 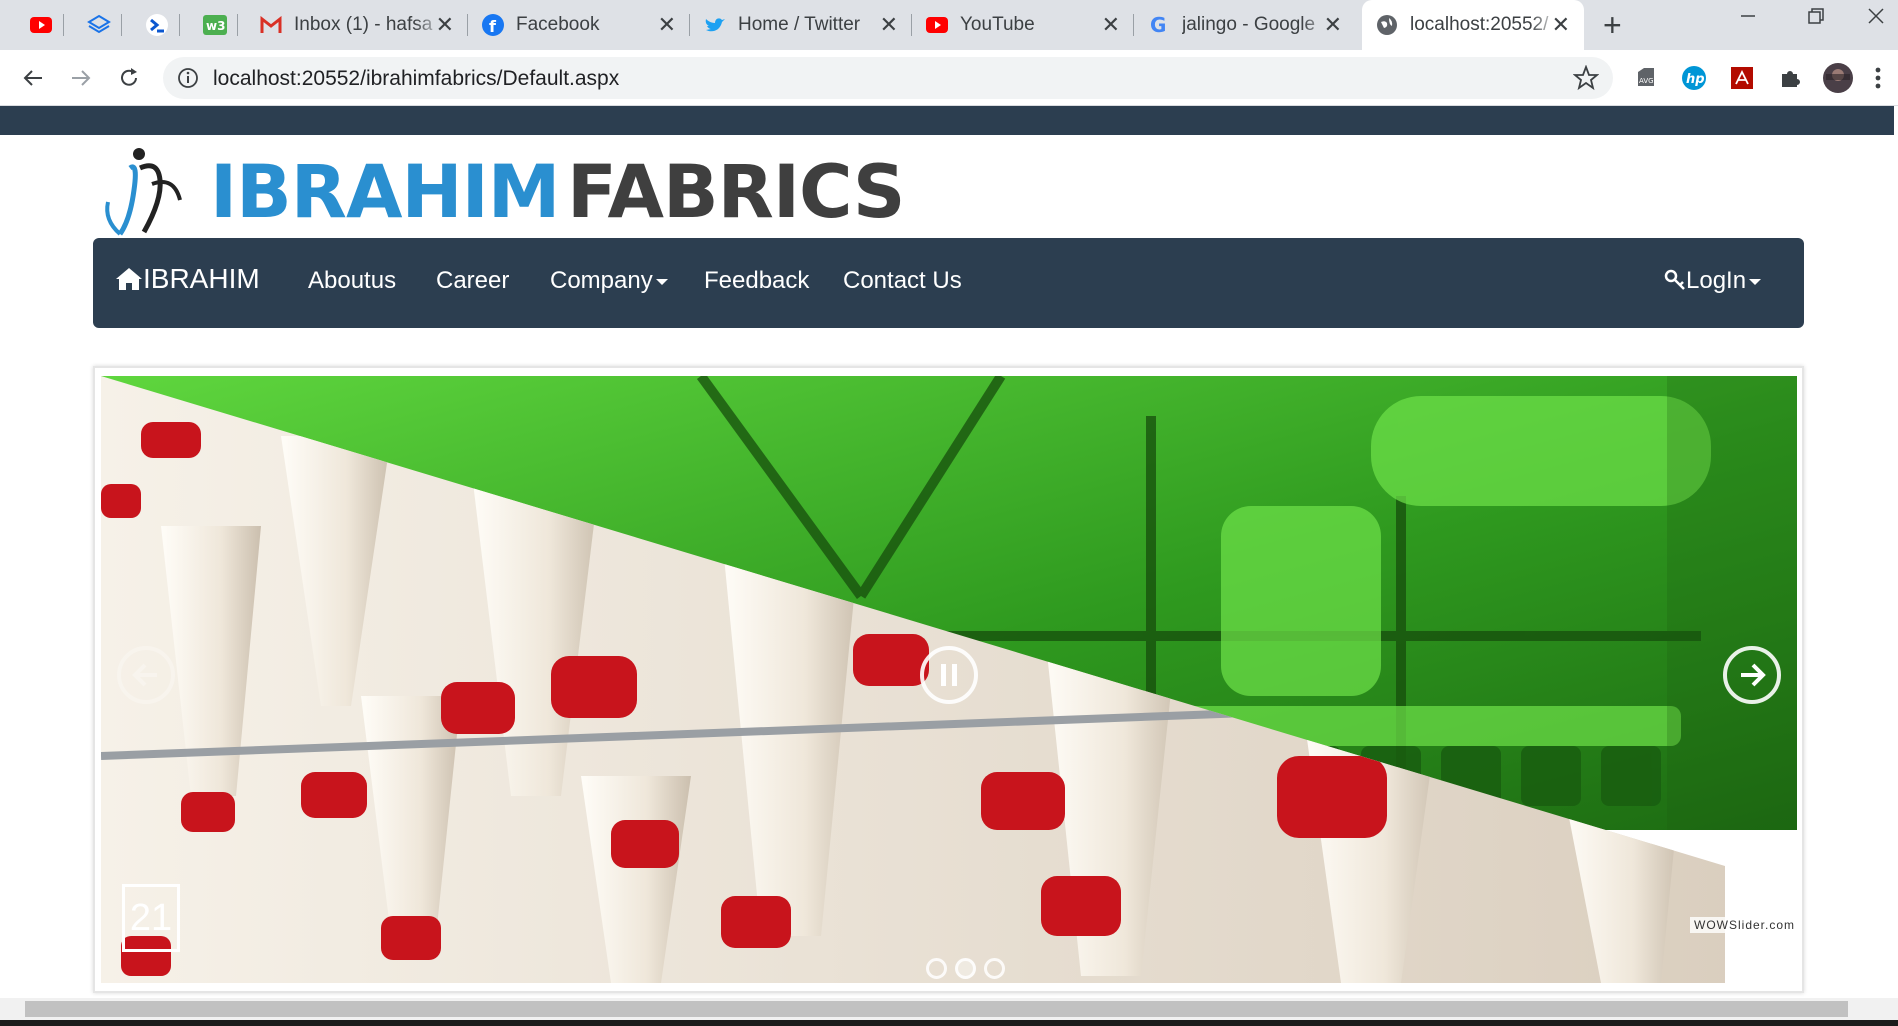 I want to click on tab-google: G jalingo - Google ✕, so click(x=1245, y=25).